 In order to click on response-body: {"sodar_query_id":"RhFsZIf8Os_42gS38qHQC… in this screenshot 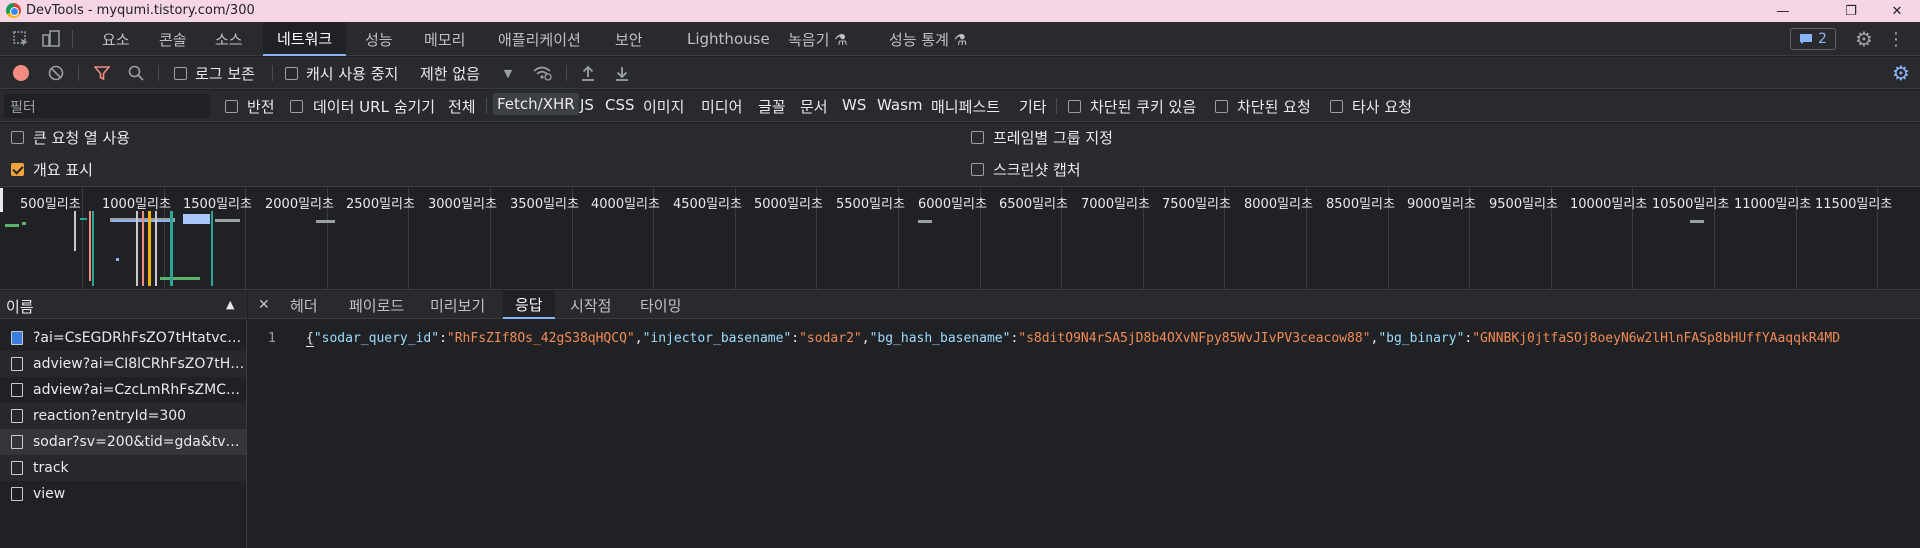, I will do `click(1073, 339)`.